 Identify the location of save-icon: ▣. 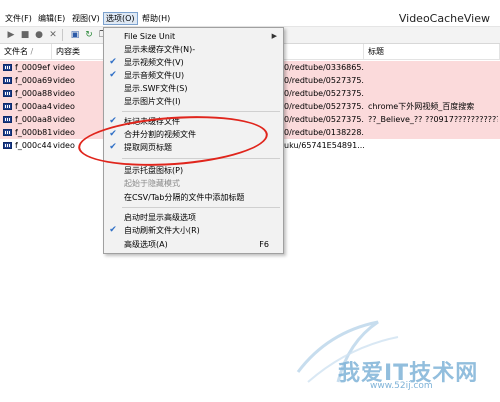
(75, 35).